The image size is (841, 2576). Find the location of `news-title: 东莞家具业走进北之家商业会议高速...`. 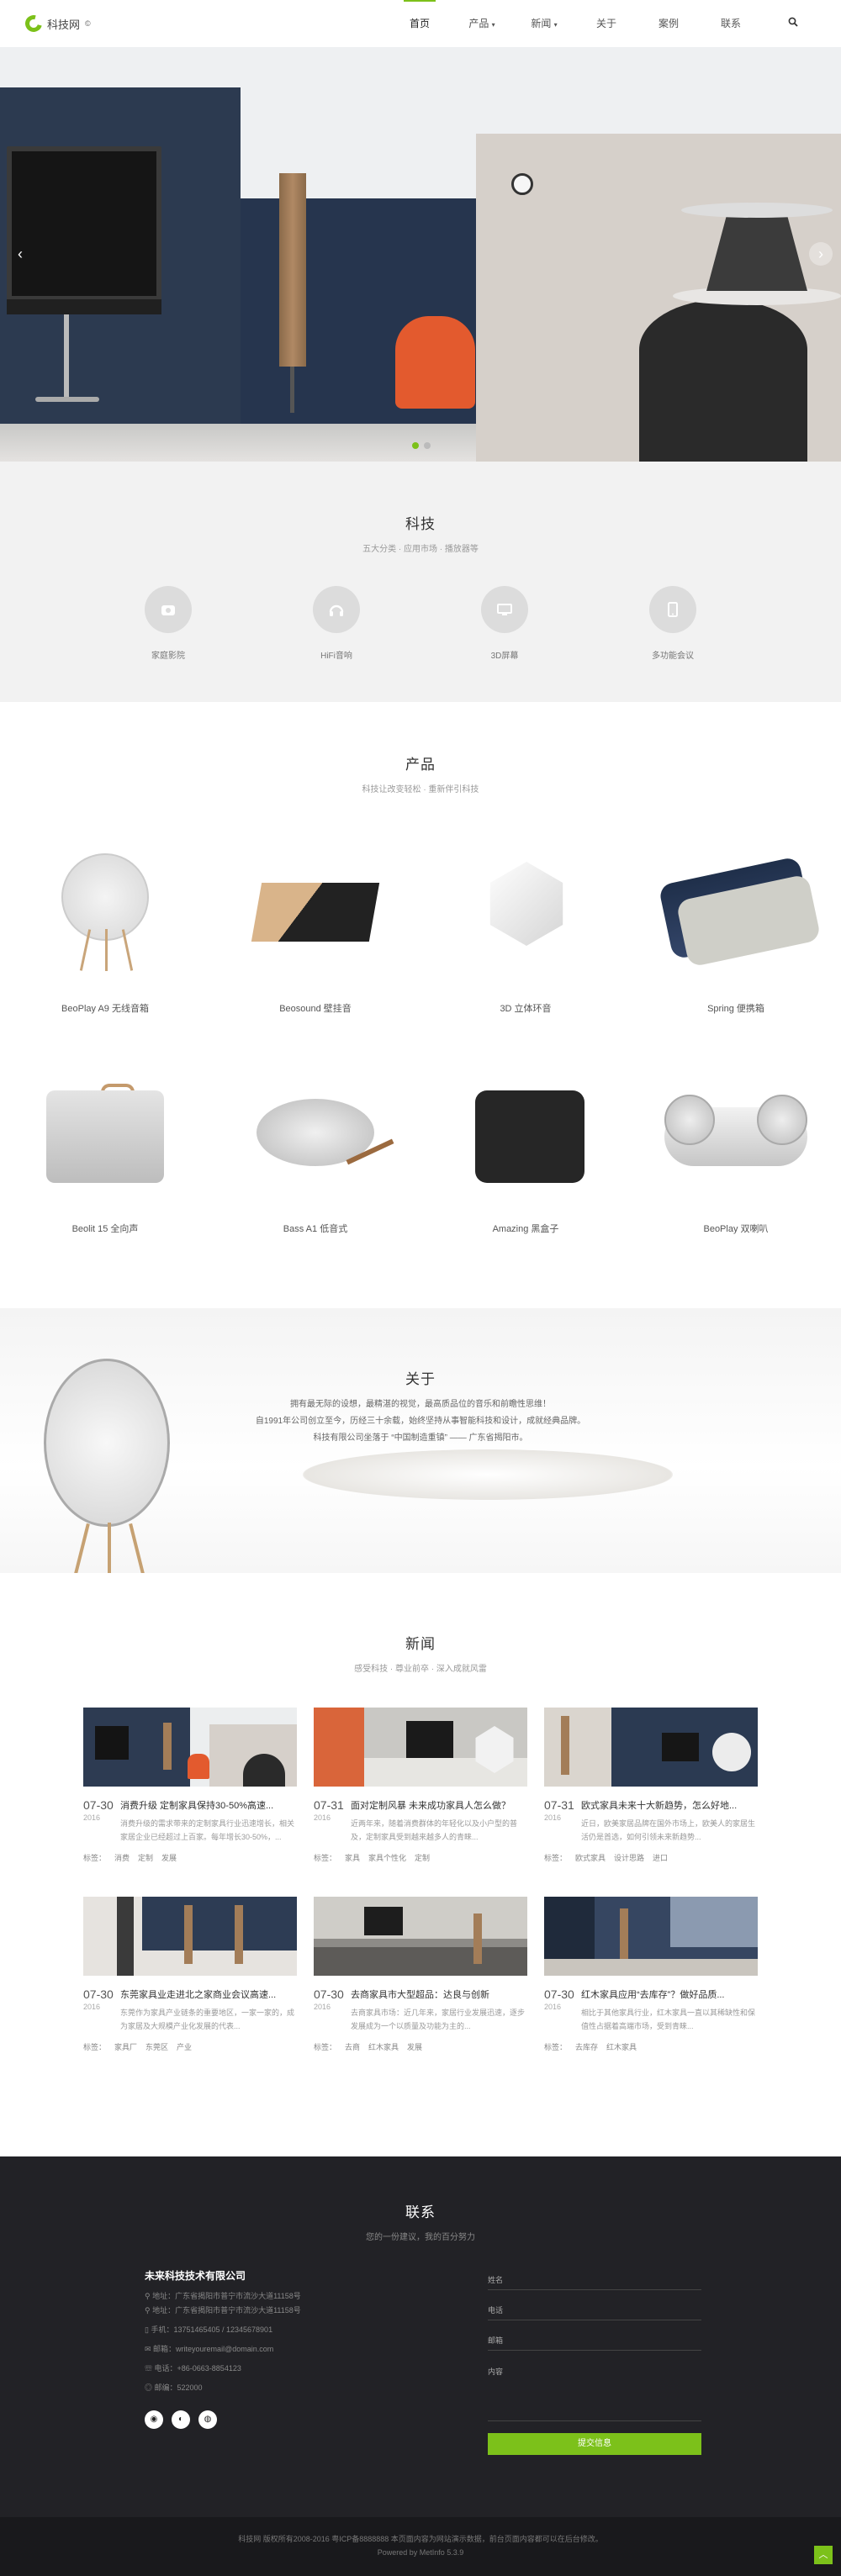

news-title: 东莞家具业走进北之家商业会议高速... is located at coordinates (208, 1994).